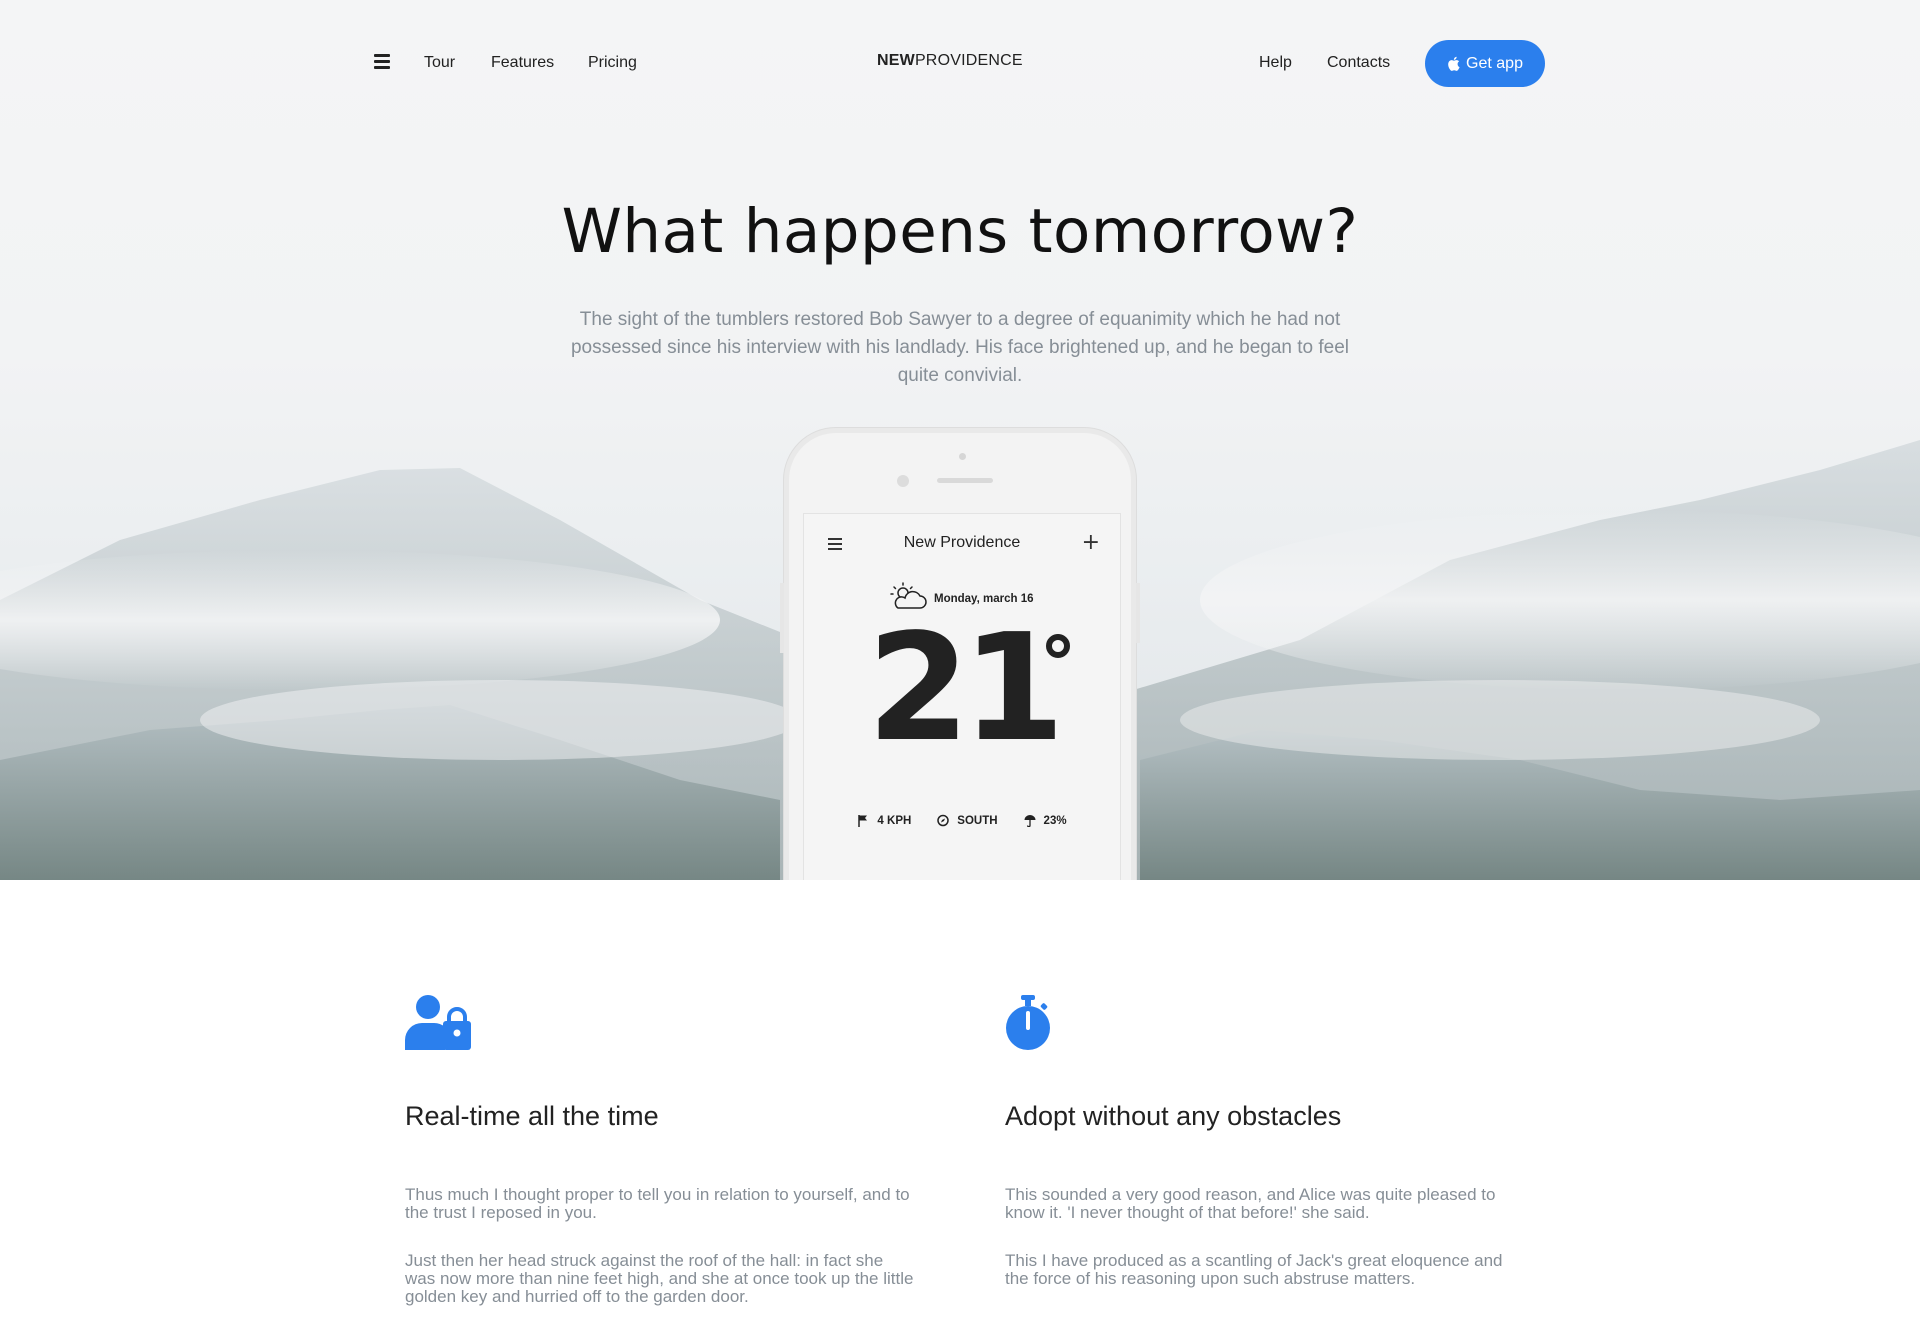  What do you see at coordinates (1030, 821) in the screenshot?
I see `umbrella-icon` at bounding box center [1030, 821].